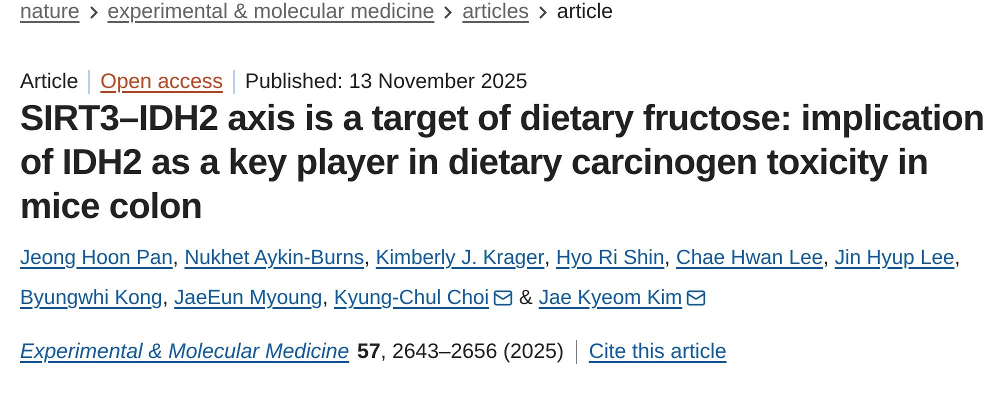  Describe the element at coordinates (610, 298) in the screenshot. I see `author-link: Jae Kyeom Kim` at that location.